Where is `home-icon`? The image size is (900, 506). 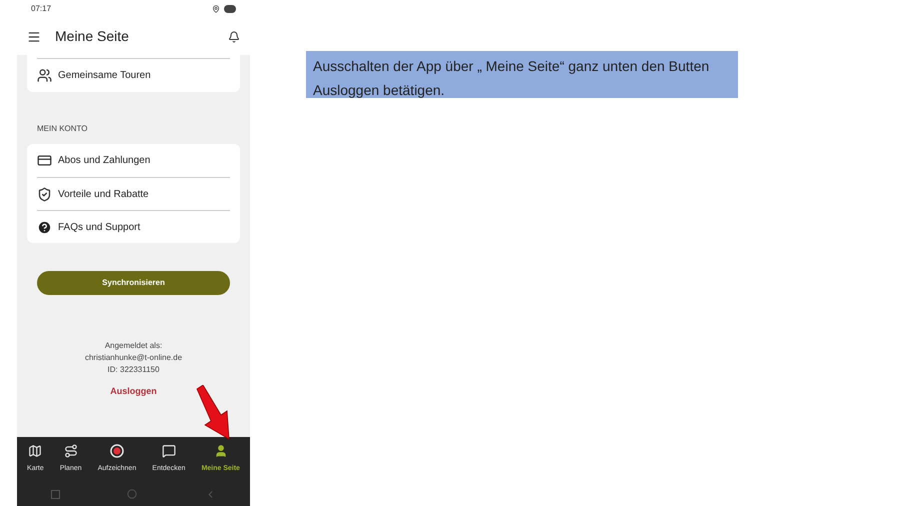 home-icon is located at coordinates (132, 494).